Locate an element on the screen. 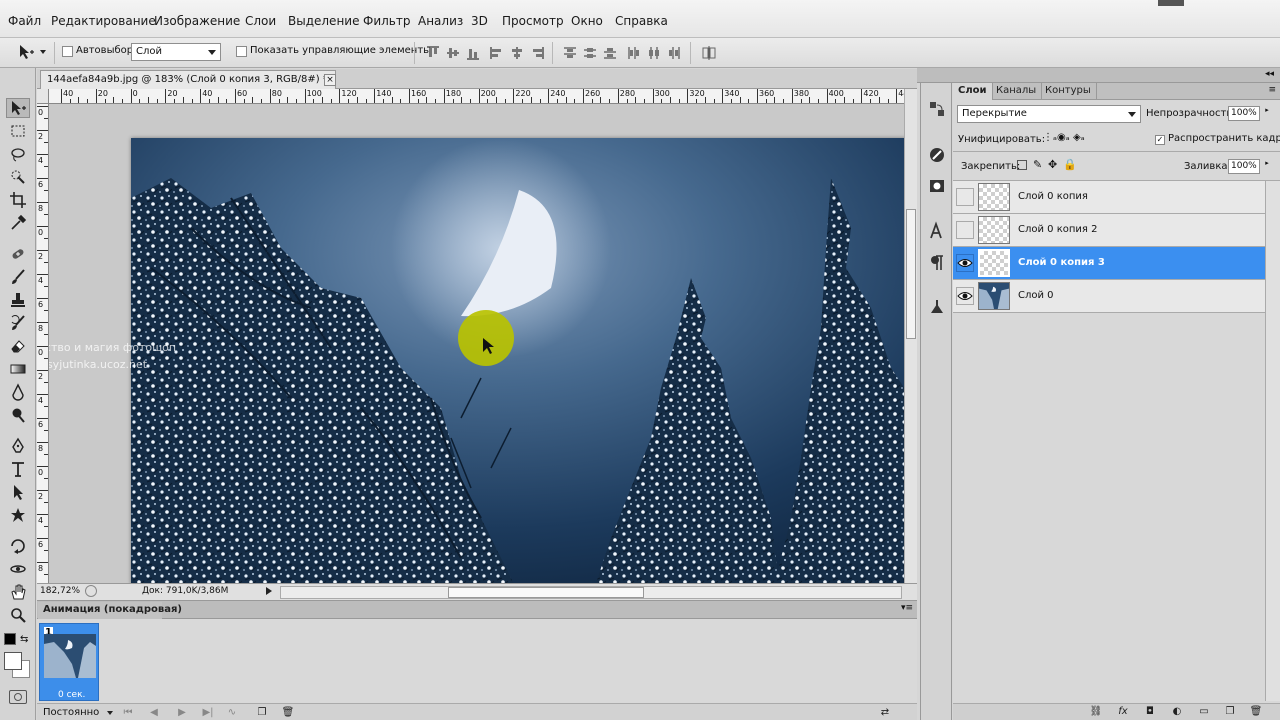  panel-menu-icon: ▾≡ is located at coordinates (907, 608).